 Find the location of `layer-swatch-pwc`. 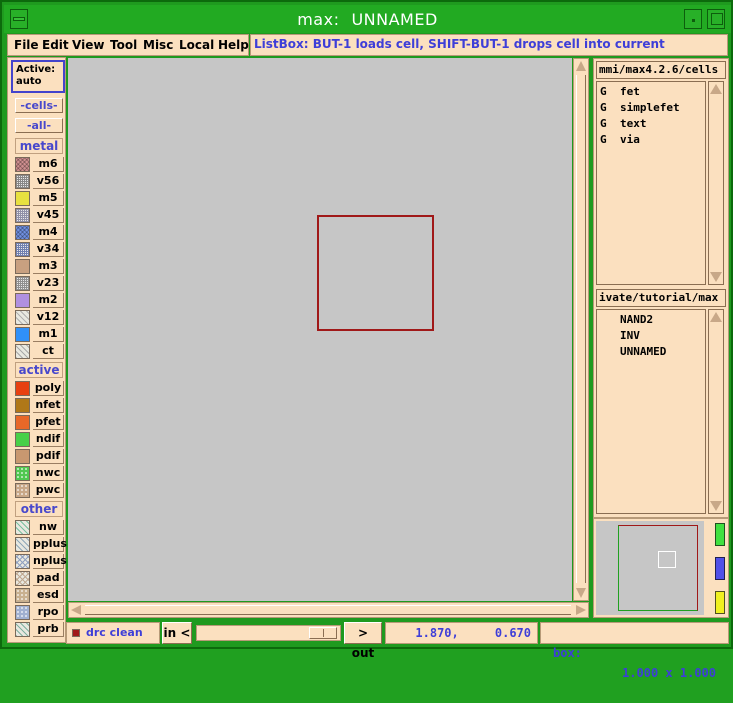

layer-swatch-pwc is located at coordinates (22, 490).